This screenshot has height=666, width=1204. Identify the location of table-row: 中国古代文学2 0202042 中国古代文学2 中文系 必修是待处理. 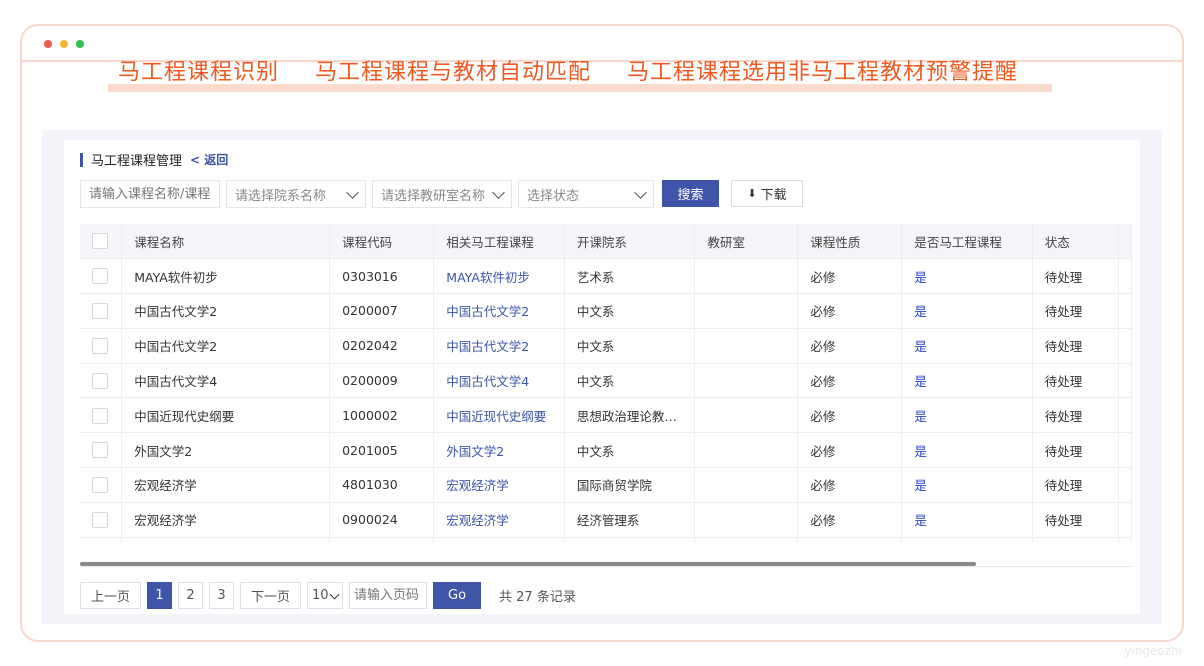
(606, 346).